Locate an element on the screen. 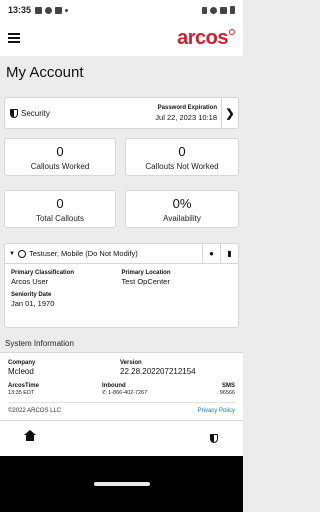  inbound-phone-link: ✆ 1-866-402-7267 is located at coordinates (161, 393).